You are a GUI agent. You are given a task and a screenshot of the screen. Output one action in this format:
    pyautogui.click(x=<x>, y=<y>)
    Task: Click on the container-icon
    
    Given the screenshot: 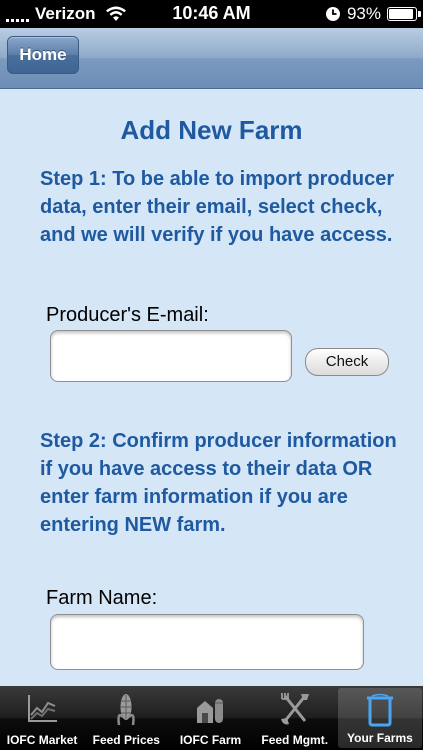 What is the action you would take?
    pyautogui.click(x=379, y=710)
    